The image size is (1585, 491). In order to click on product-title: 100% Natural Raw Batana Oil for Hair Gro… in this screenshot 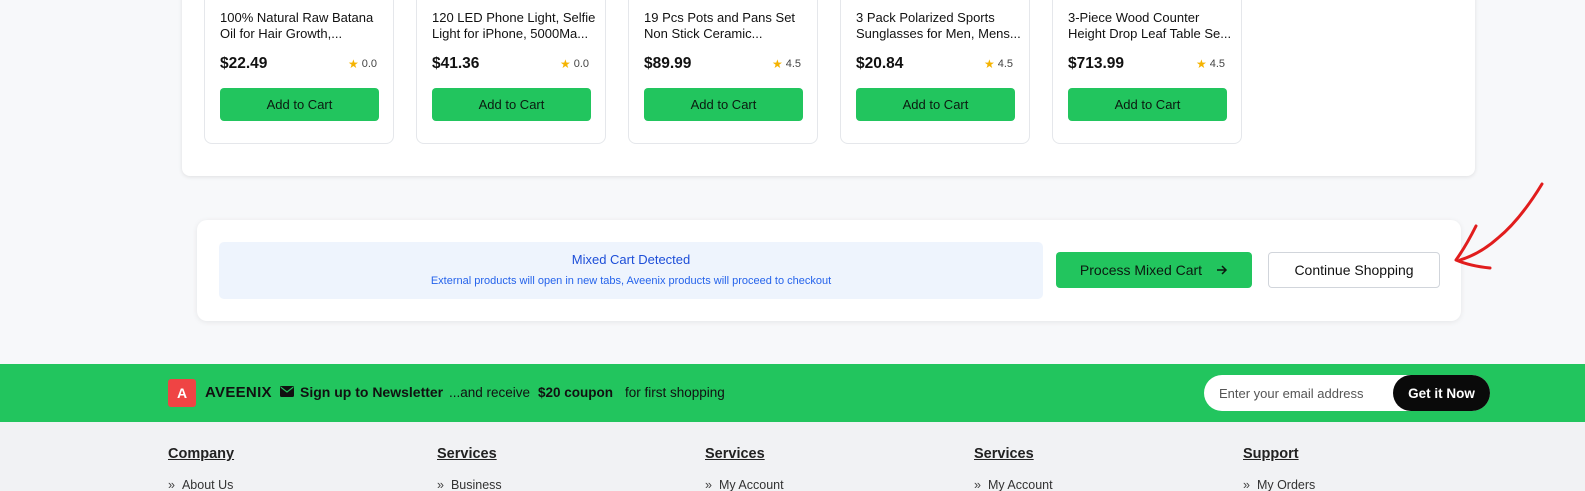, I will do `click(302, 26)`.